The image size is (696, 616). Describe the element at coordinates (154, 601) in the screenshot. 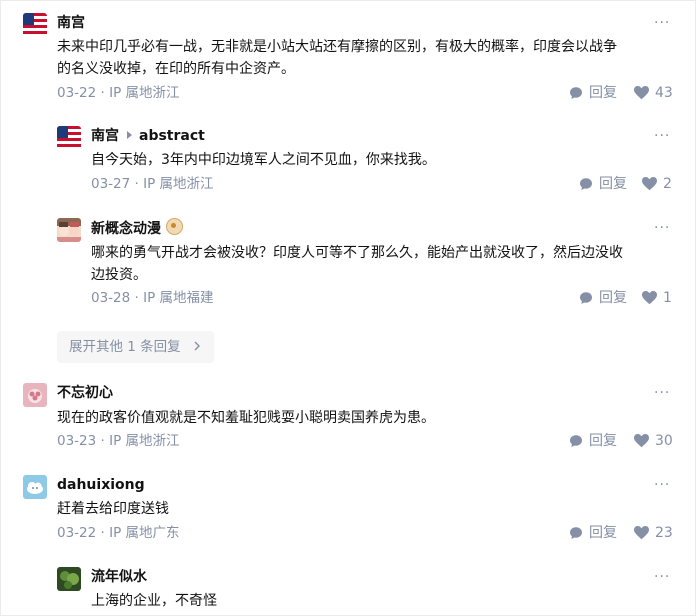

I see `reply-text: 上海的企业，不奇怪` at that location.